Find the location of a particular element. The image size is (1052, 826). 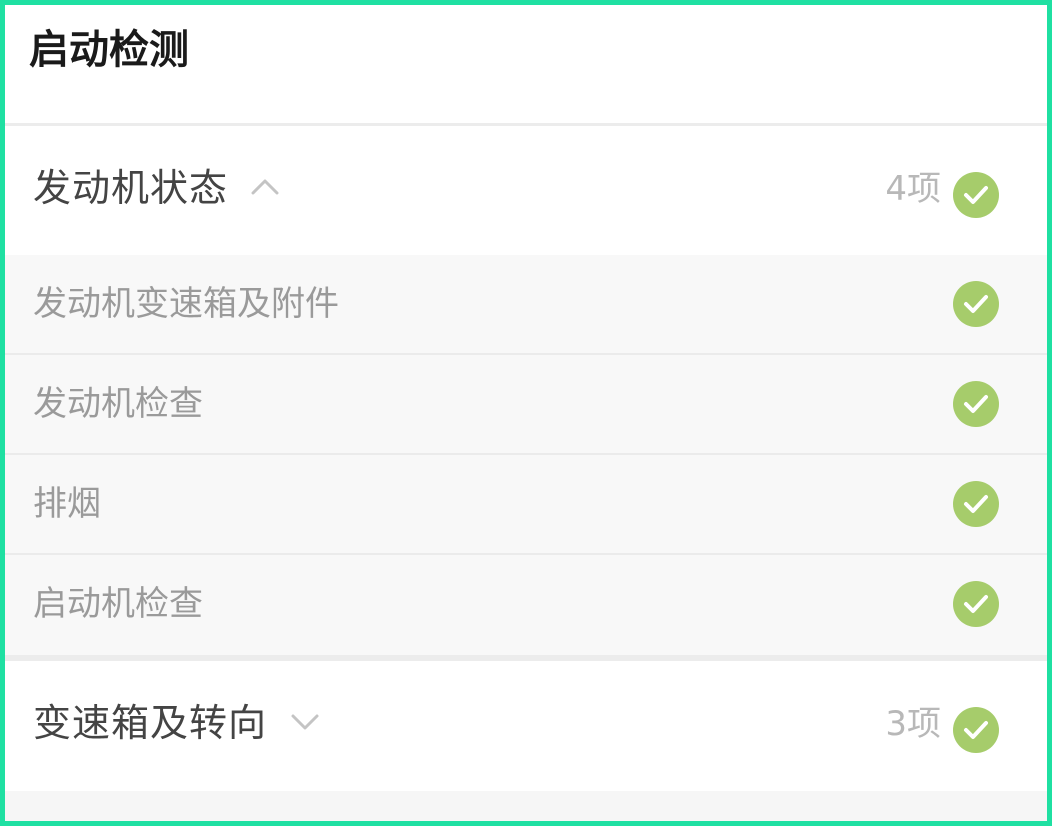

item-label: 启动机检查 is located at coordinates (118, 604).